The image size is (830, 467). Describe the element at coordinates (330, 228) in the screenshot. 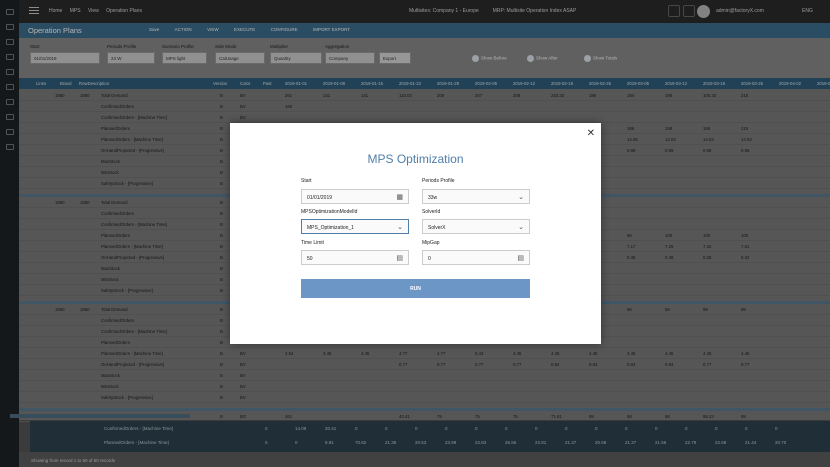

I see `model-id-value: MPS_Optimization_1` at that location.